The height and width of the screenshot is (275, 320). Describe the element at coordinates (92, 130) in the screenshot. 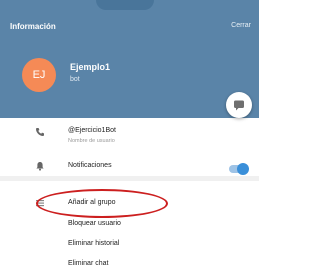

I see `username-value: @Ejercicio1Bot` at that location.